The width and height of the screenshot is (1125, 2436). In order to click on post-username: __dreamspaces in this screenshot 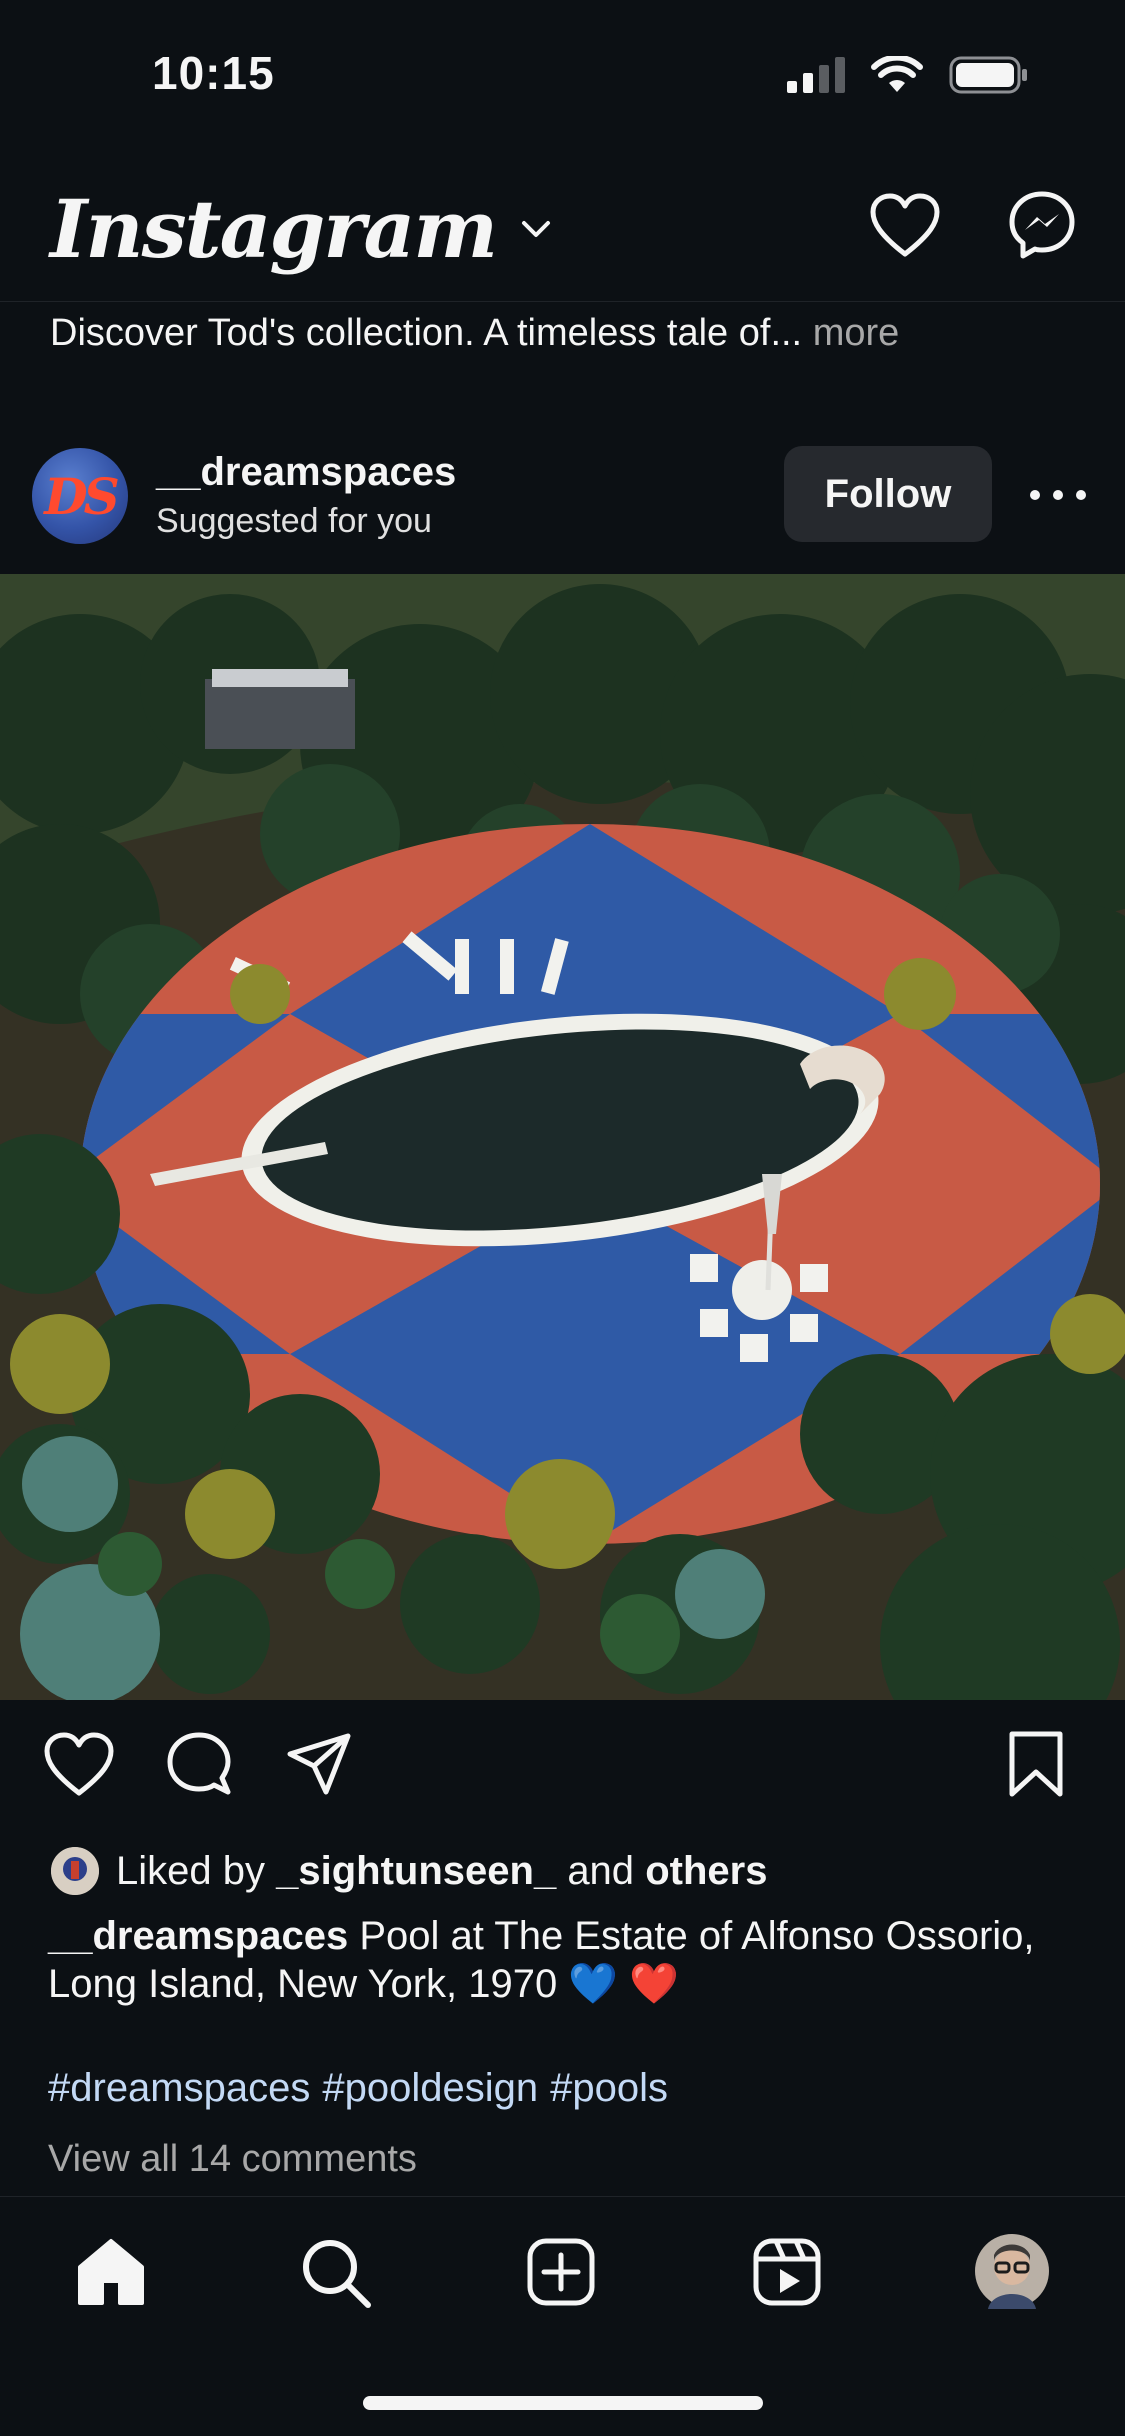, I will do `click(306, 472)`.